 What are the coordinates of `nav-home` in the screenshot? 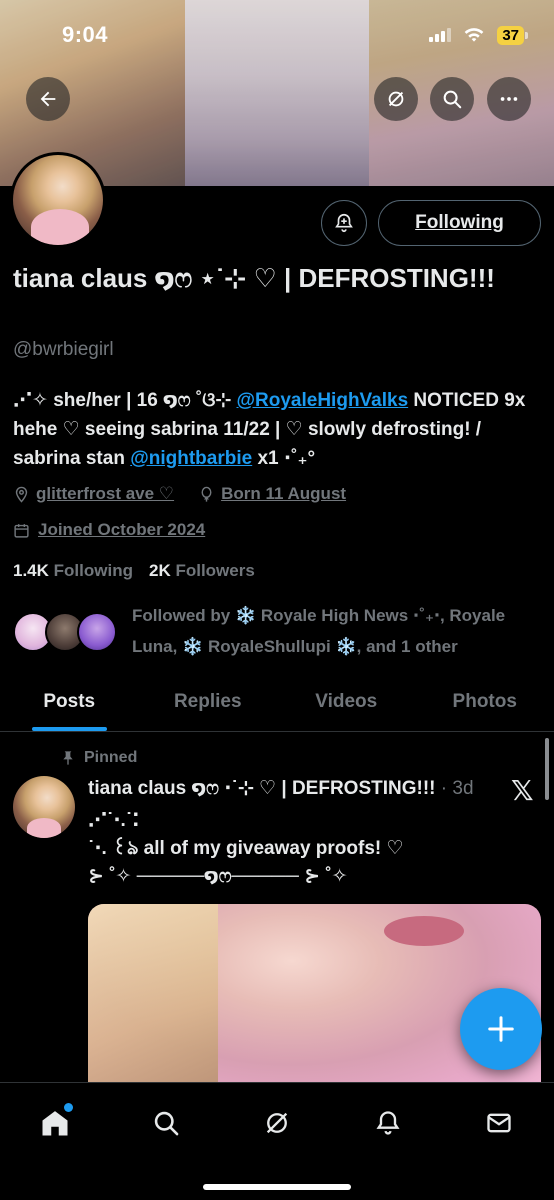 It's located at (55, 1123).